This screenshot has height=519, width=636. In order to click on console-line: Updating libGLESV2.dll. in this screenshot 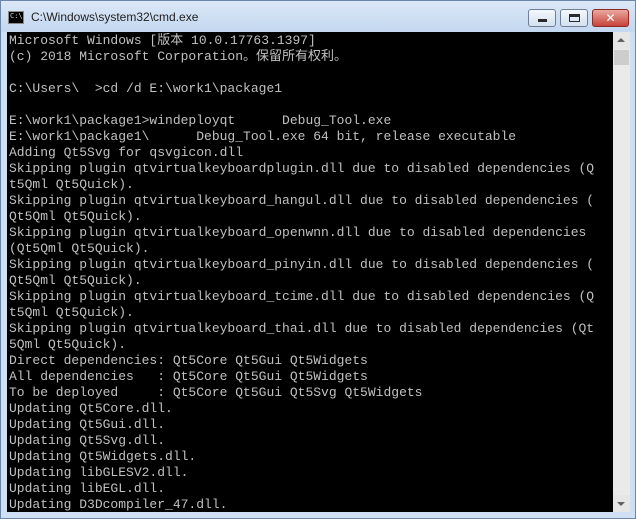, I will do `click(99, 472)`.